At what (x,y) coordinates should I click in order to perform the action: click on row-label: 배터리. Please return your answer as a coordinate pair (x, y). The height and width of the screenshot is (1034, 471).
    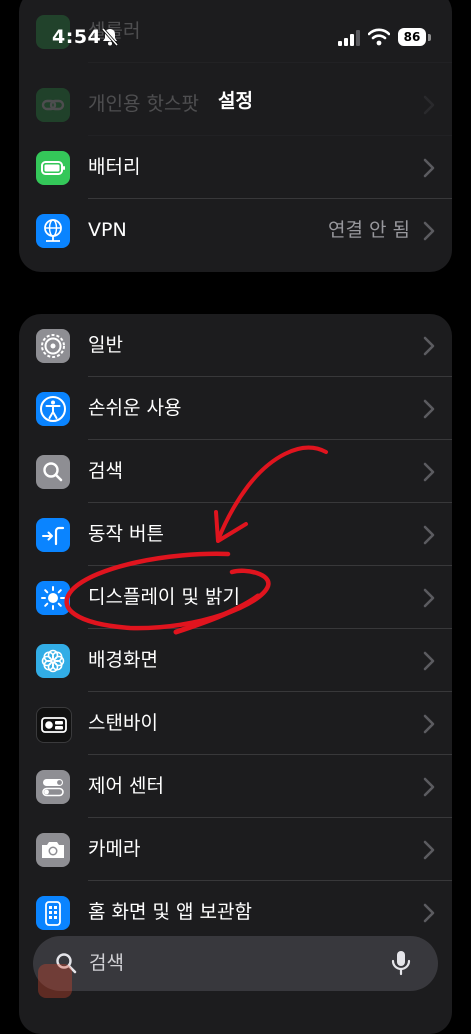
    Looking at the image, I should click on (114, 167).